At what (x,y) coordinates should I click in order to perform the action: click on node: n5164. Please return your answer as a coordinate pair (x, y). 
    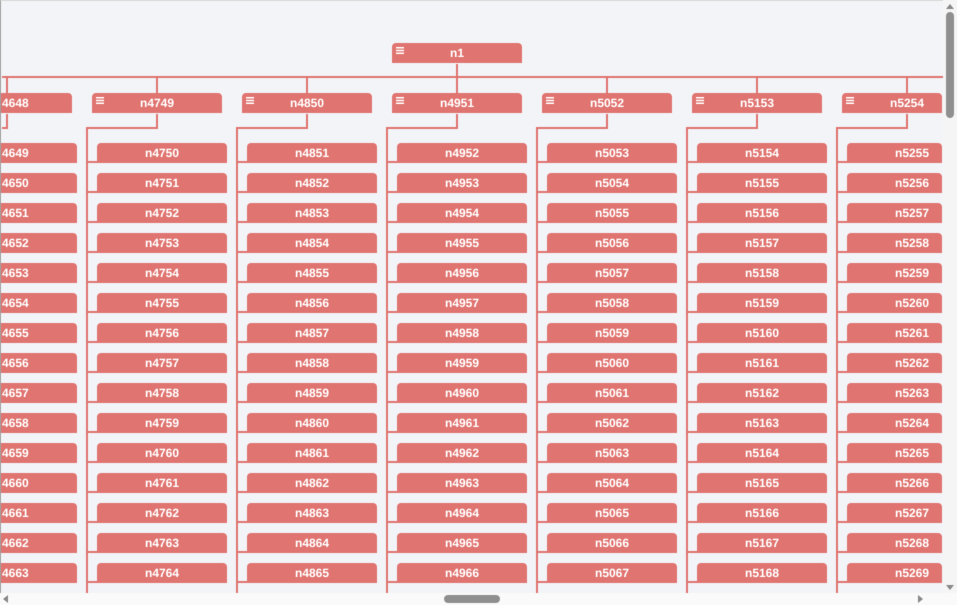
    Looking at the image, I should click on (762, 453).